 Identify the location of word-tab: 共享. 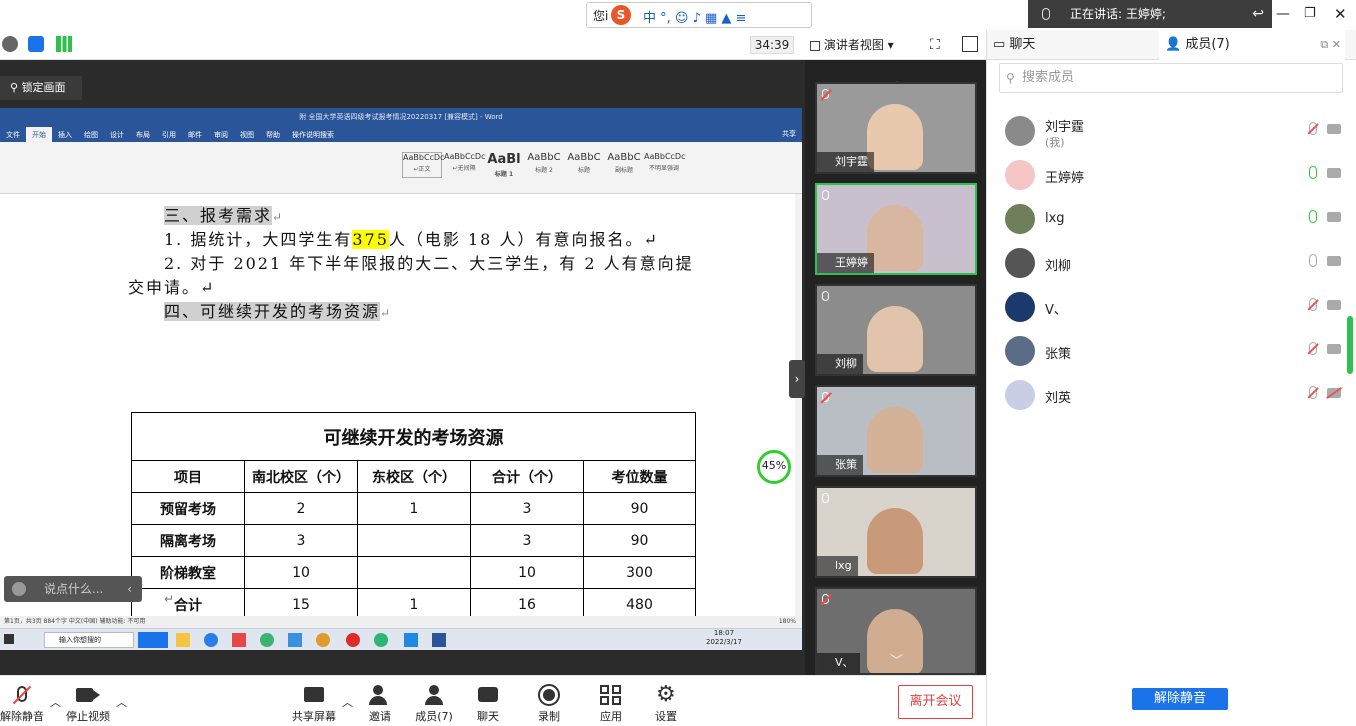
(789, 134).